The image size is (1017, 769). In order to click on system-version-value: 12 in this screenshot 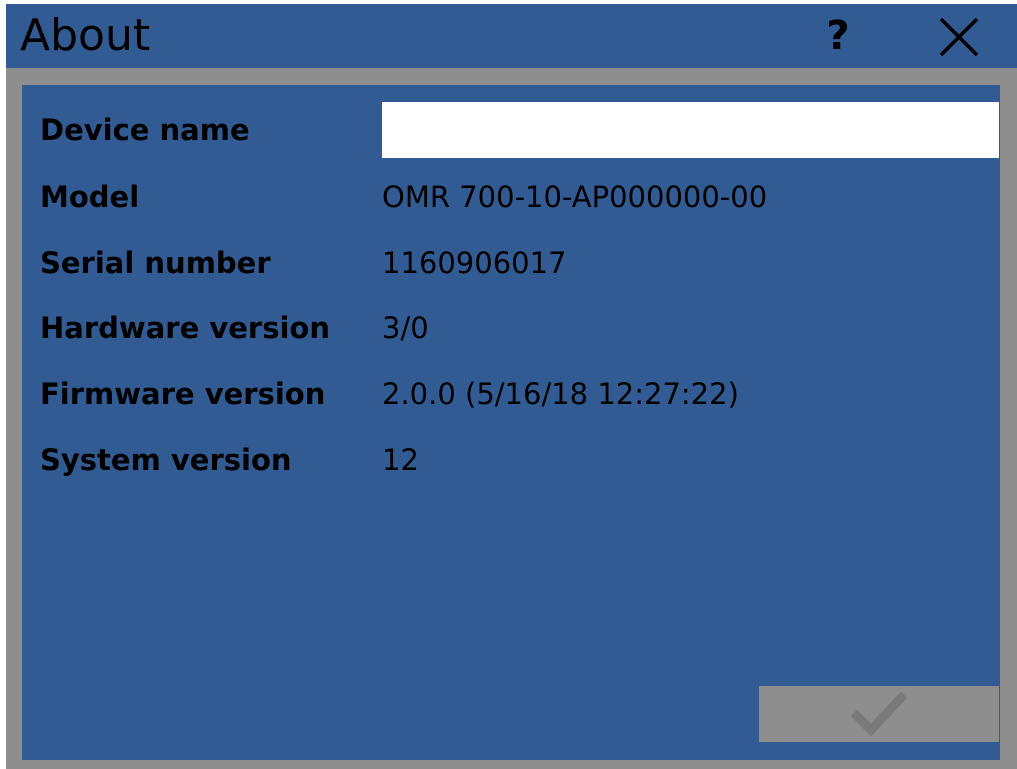, I will do `click(400, 460)`.